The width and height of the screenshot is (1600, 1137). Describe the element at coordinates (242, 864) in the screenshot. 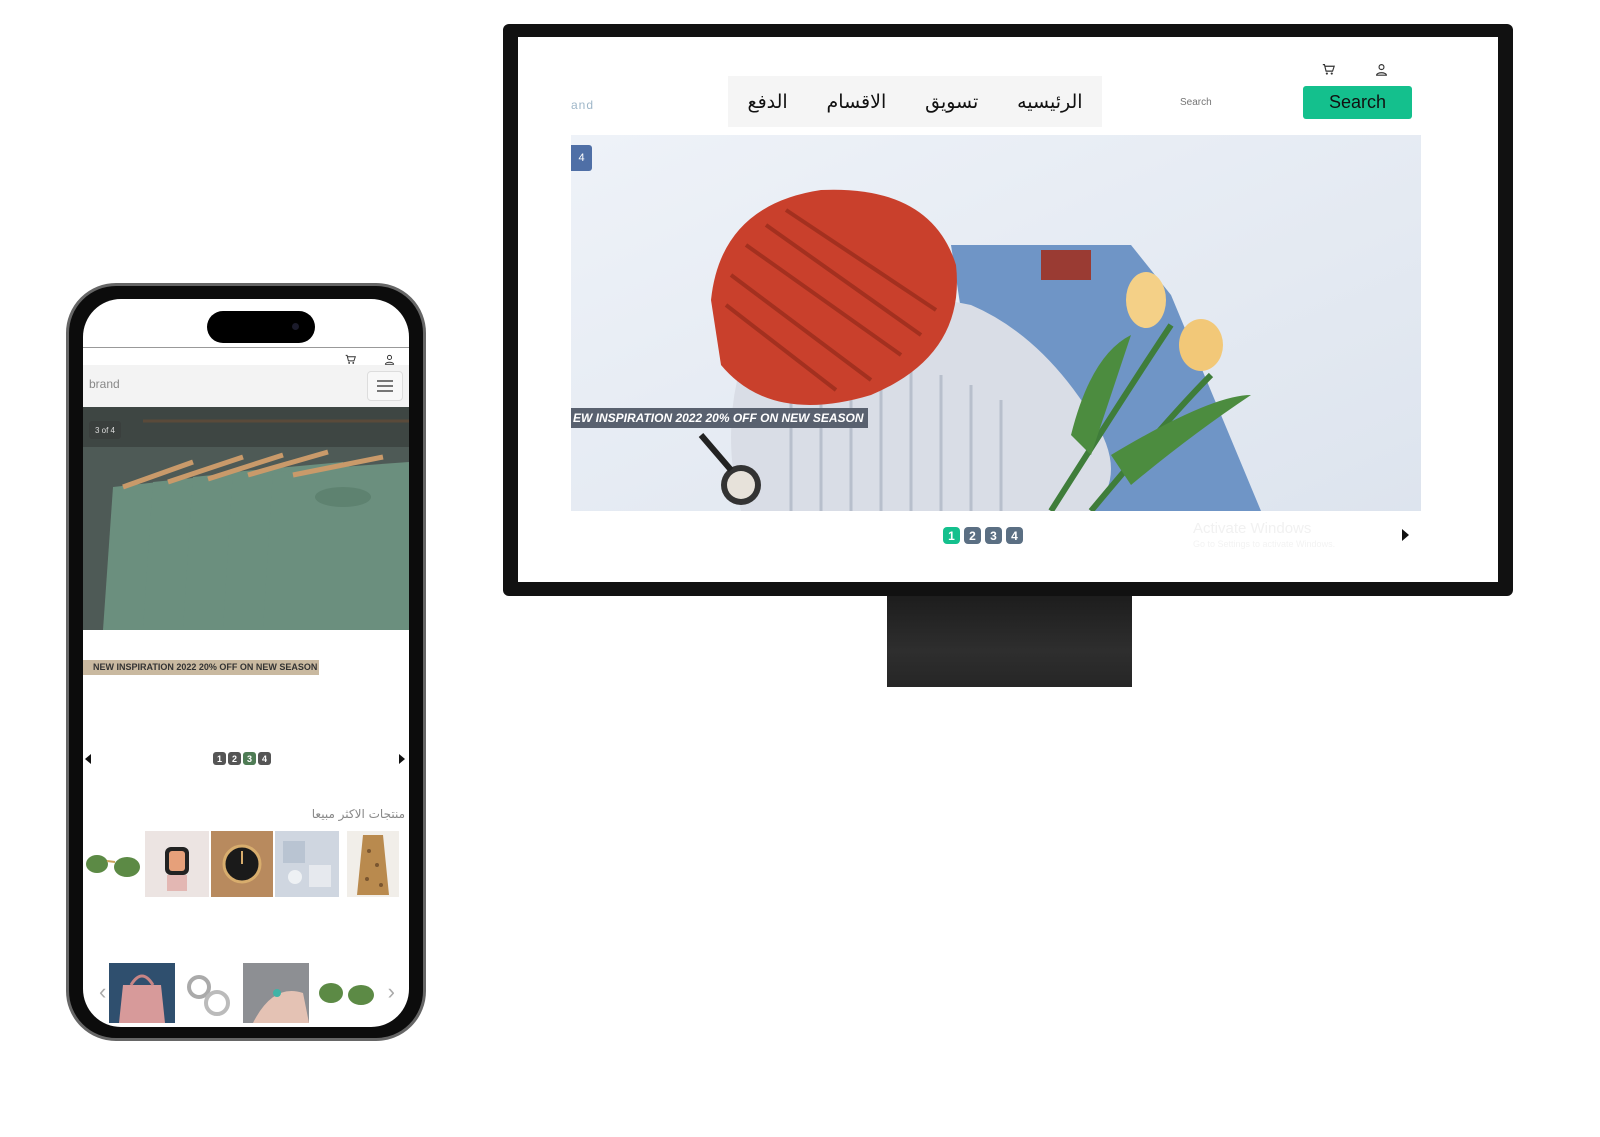

I see `product-wristwatch` at that location.